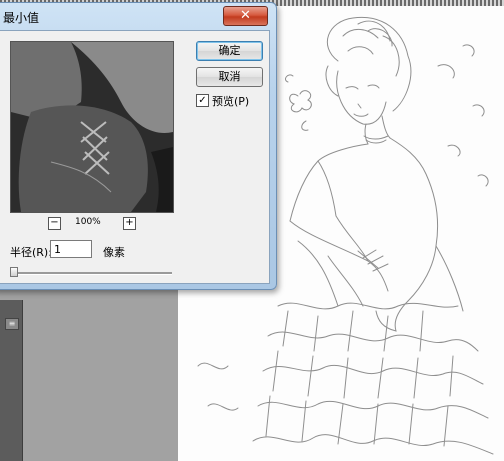 The width and height of the screenshot is (504, 461). Describe the element at coordinates (14, 272) in the screenshot. I see `radius-slider-thumb` at that location.